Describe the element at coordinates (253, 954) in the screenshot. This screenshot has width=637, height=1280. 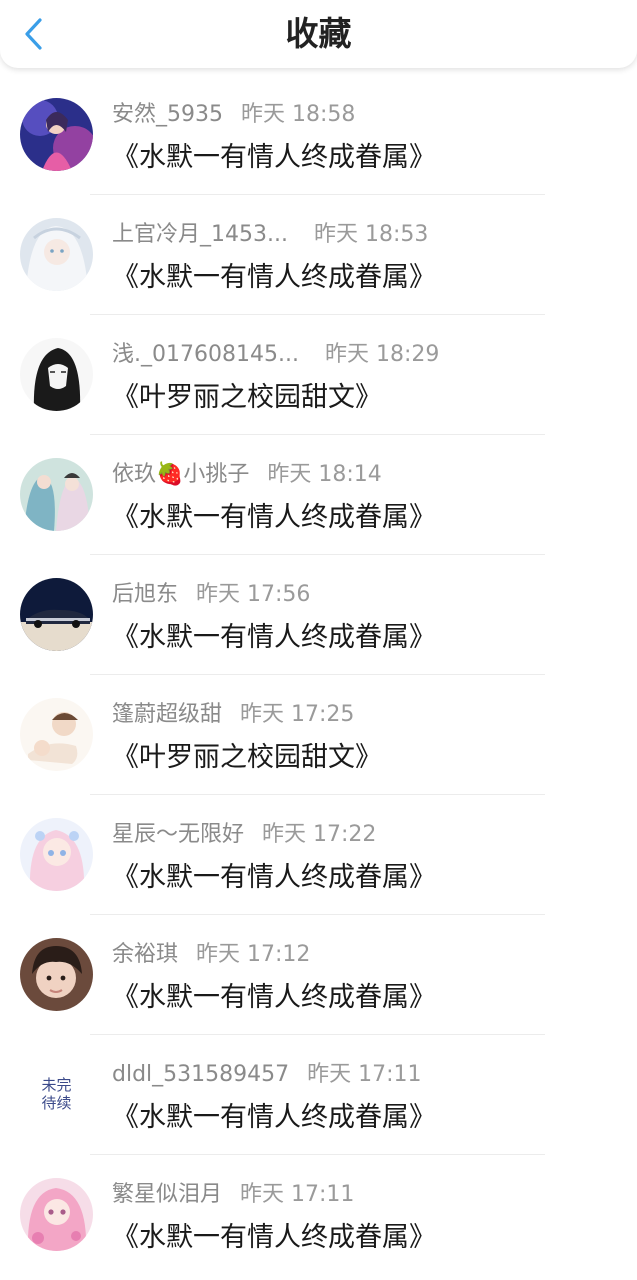
I see `timestamp: 昨天 17:12` at that location.